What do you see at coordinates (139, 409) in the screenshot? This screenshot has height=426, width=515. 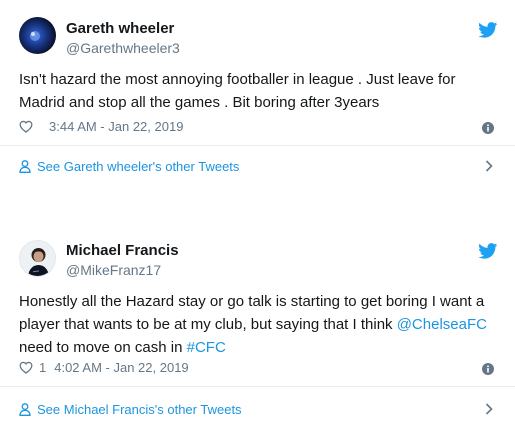 I see `see-other-tweets-label: See Michael Francis's other Tweets` at bounding box center [139, 409].